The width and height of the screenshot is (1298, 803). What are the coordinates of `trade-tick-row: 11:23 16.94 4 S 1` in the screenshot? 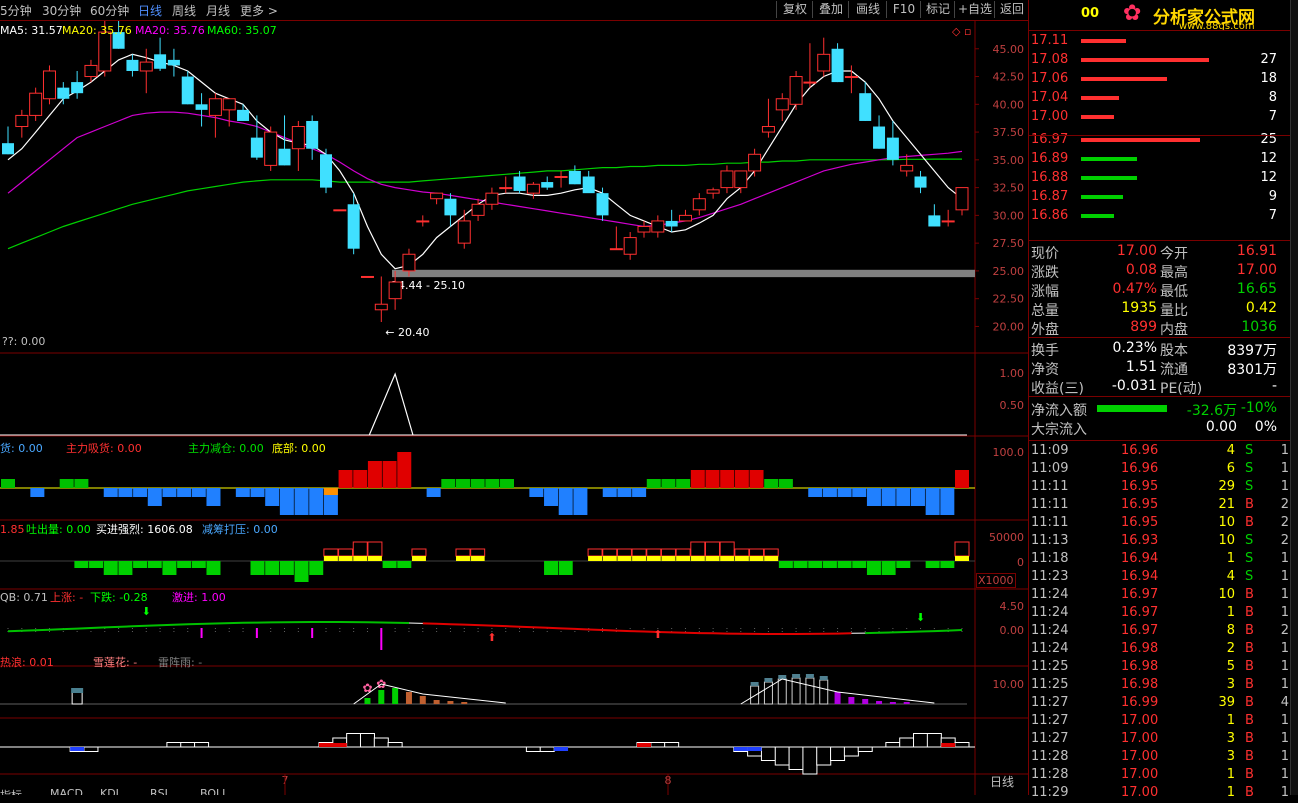 It's located at (1160, 578).